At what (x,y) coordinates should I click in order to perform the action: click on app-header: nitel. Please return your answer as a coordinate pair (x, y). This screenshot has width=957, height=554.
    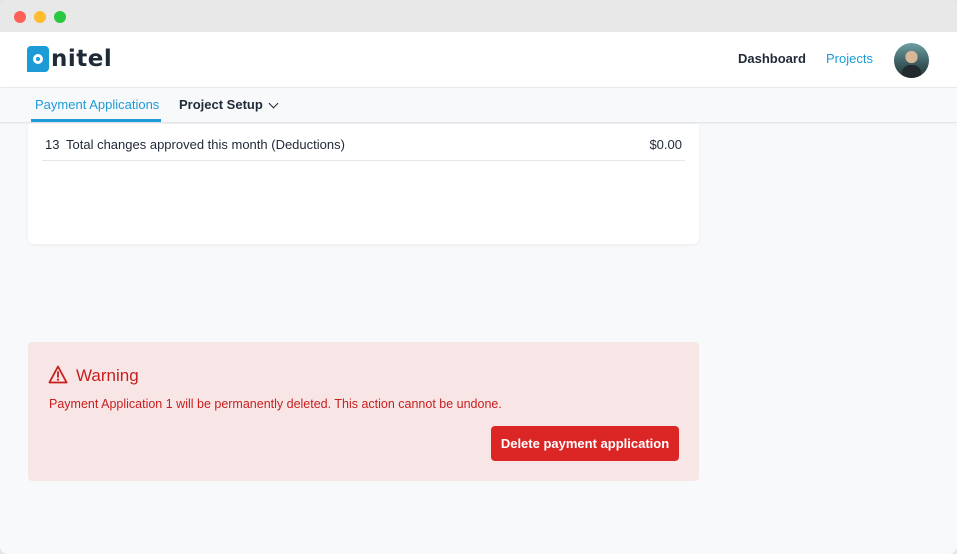
    Looking at the image, I should click on (478, 60).